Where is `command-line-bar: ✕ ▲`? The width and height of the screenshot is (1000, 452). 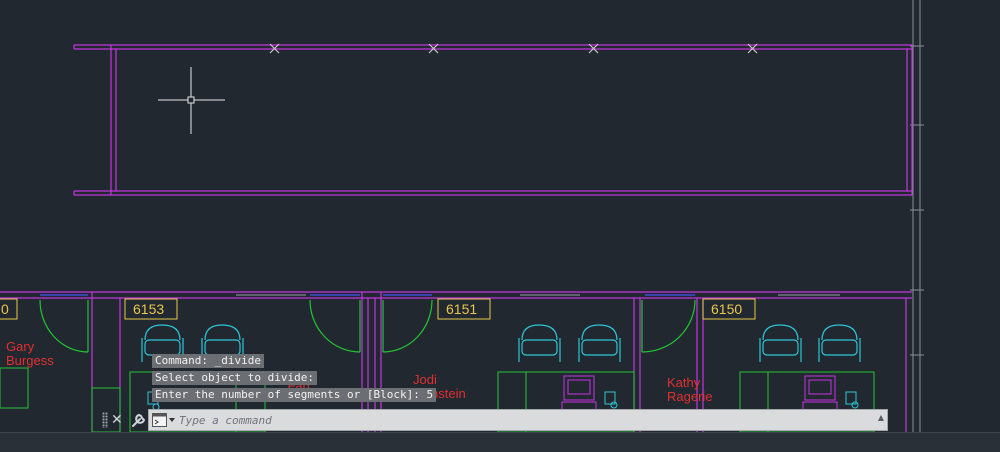
command-line-bar: ✕ ▲ is located at coordinates (495, 420).